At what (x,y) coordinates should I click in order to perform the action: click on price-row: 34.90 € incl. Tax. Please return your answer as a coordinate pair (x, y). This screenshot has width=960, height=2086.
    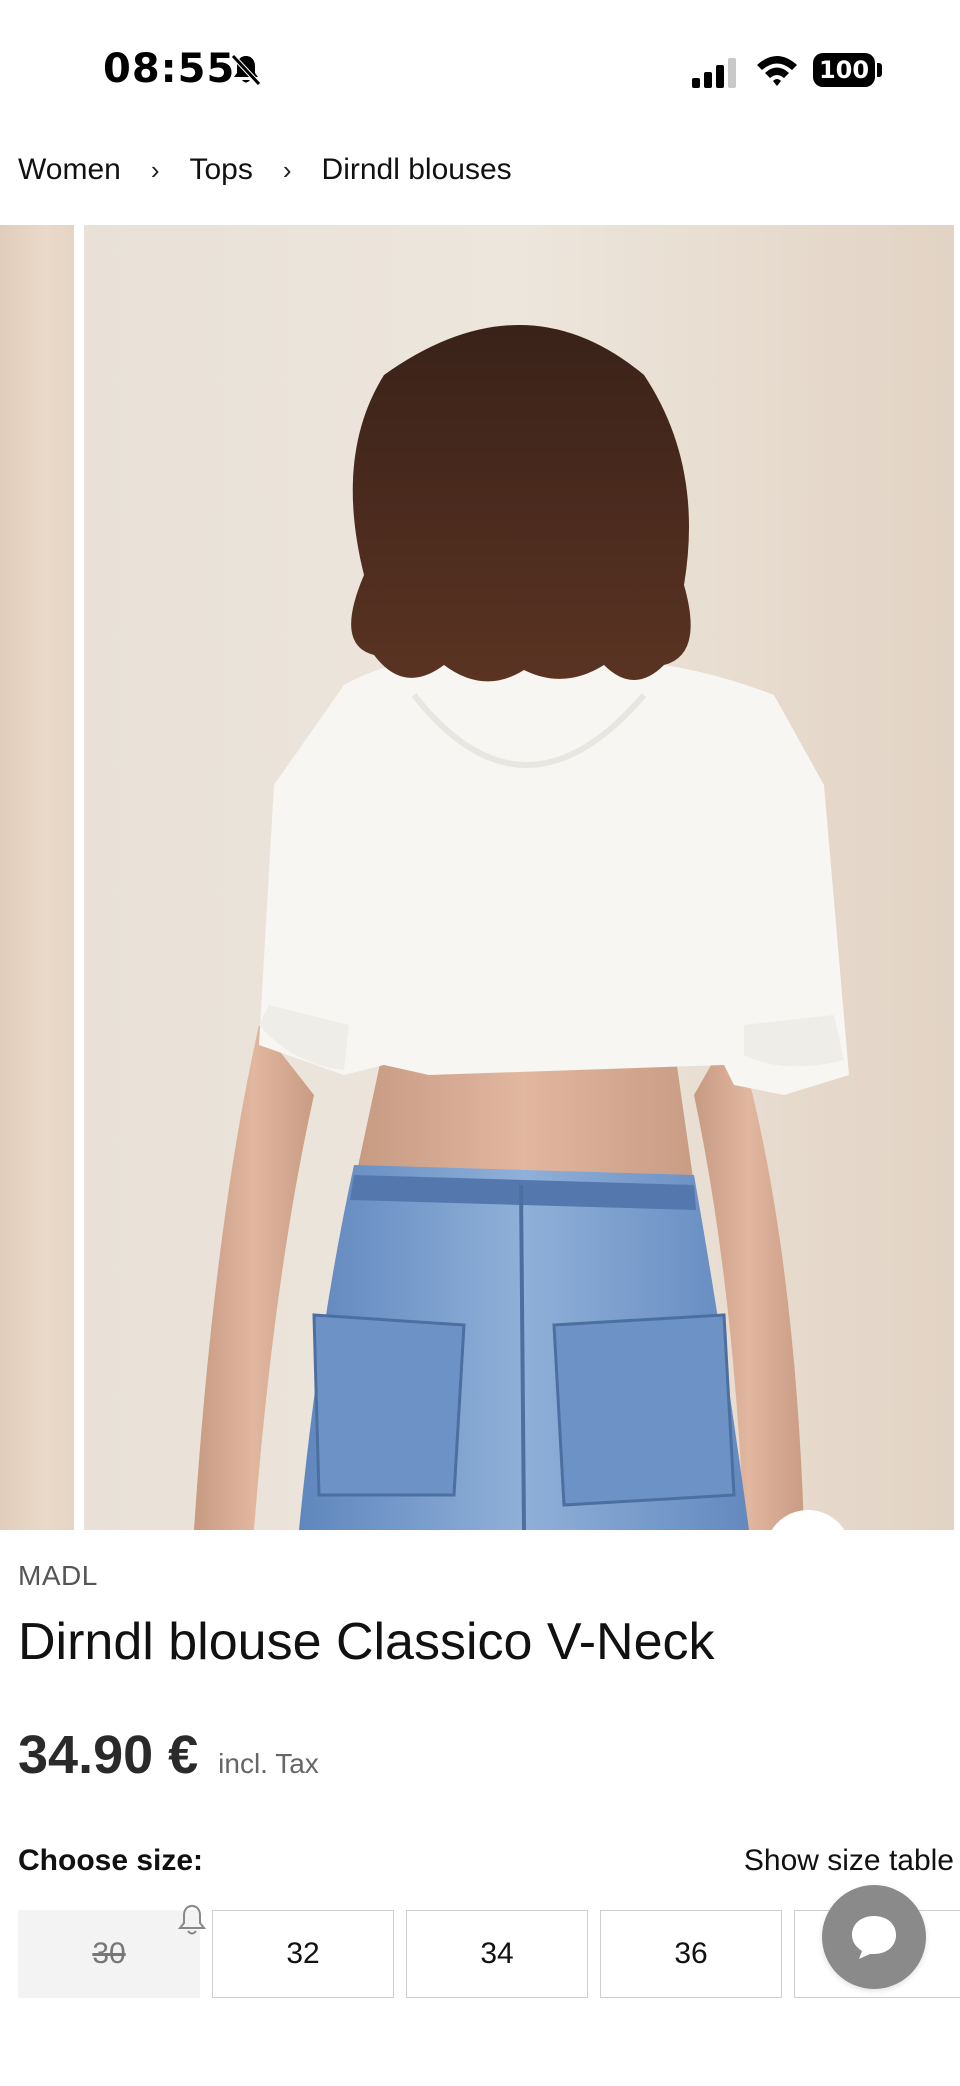
    Looking at the image, I should click on (168, 1755).